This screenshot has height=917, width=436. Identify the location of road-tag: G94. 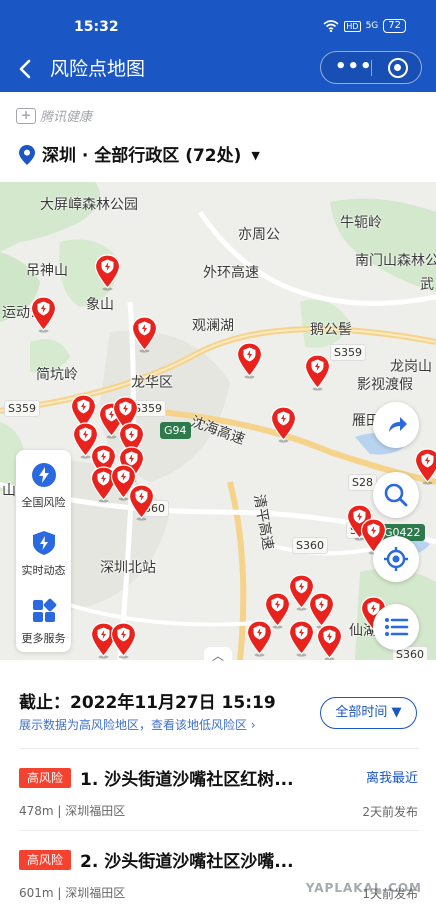
(175, 430).